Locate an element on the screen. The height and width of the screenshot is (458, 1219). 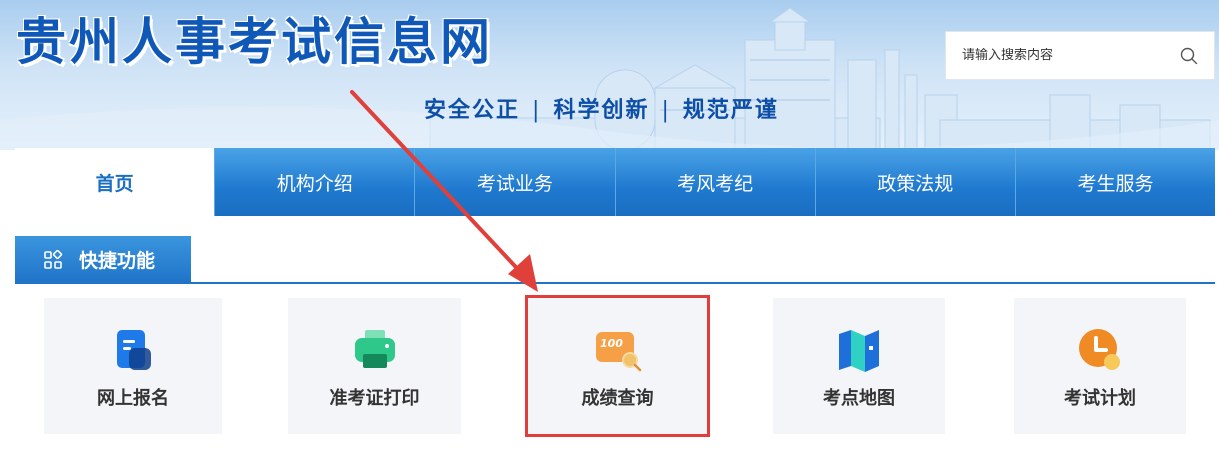
apps-grid-icon is located at coordinates (53, 259).